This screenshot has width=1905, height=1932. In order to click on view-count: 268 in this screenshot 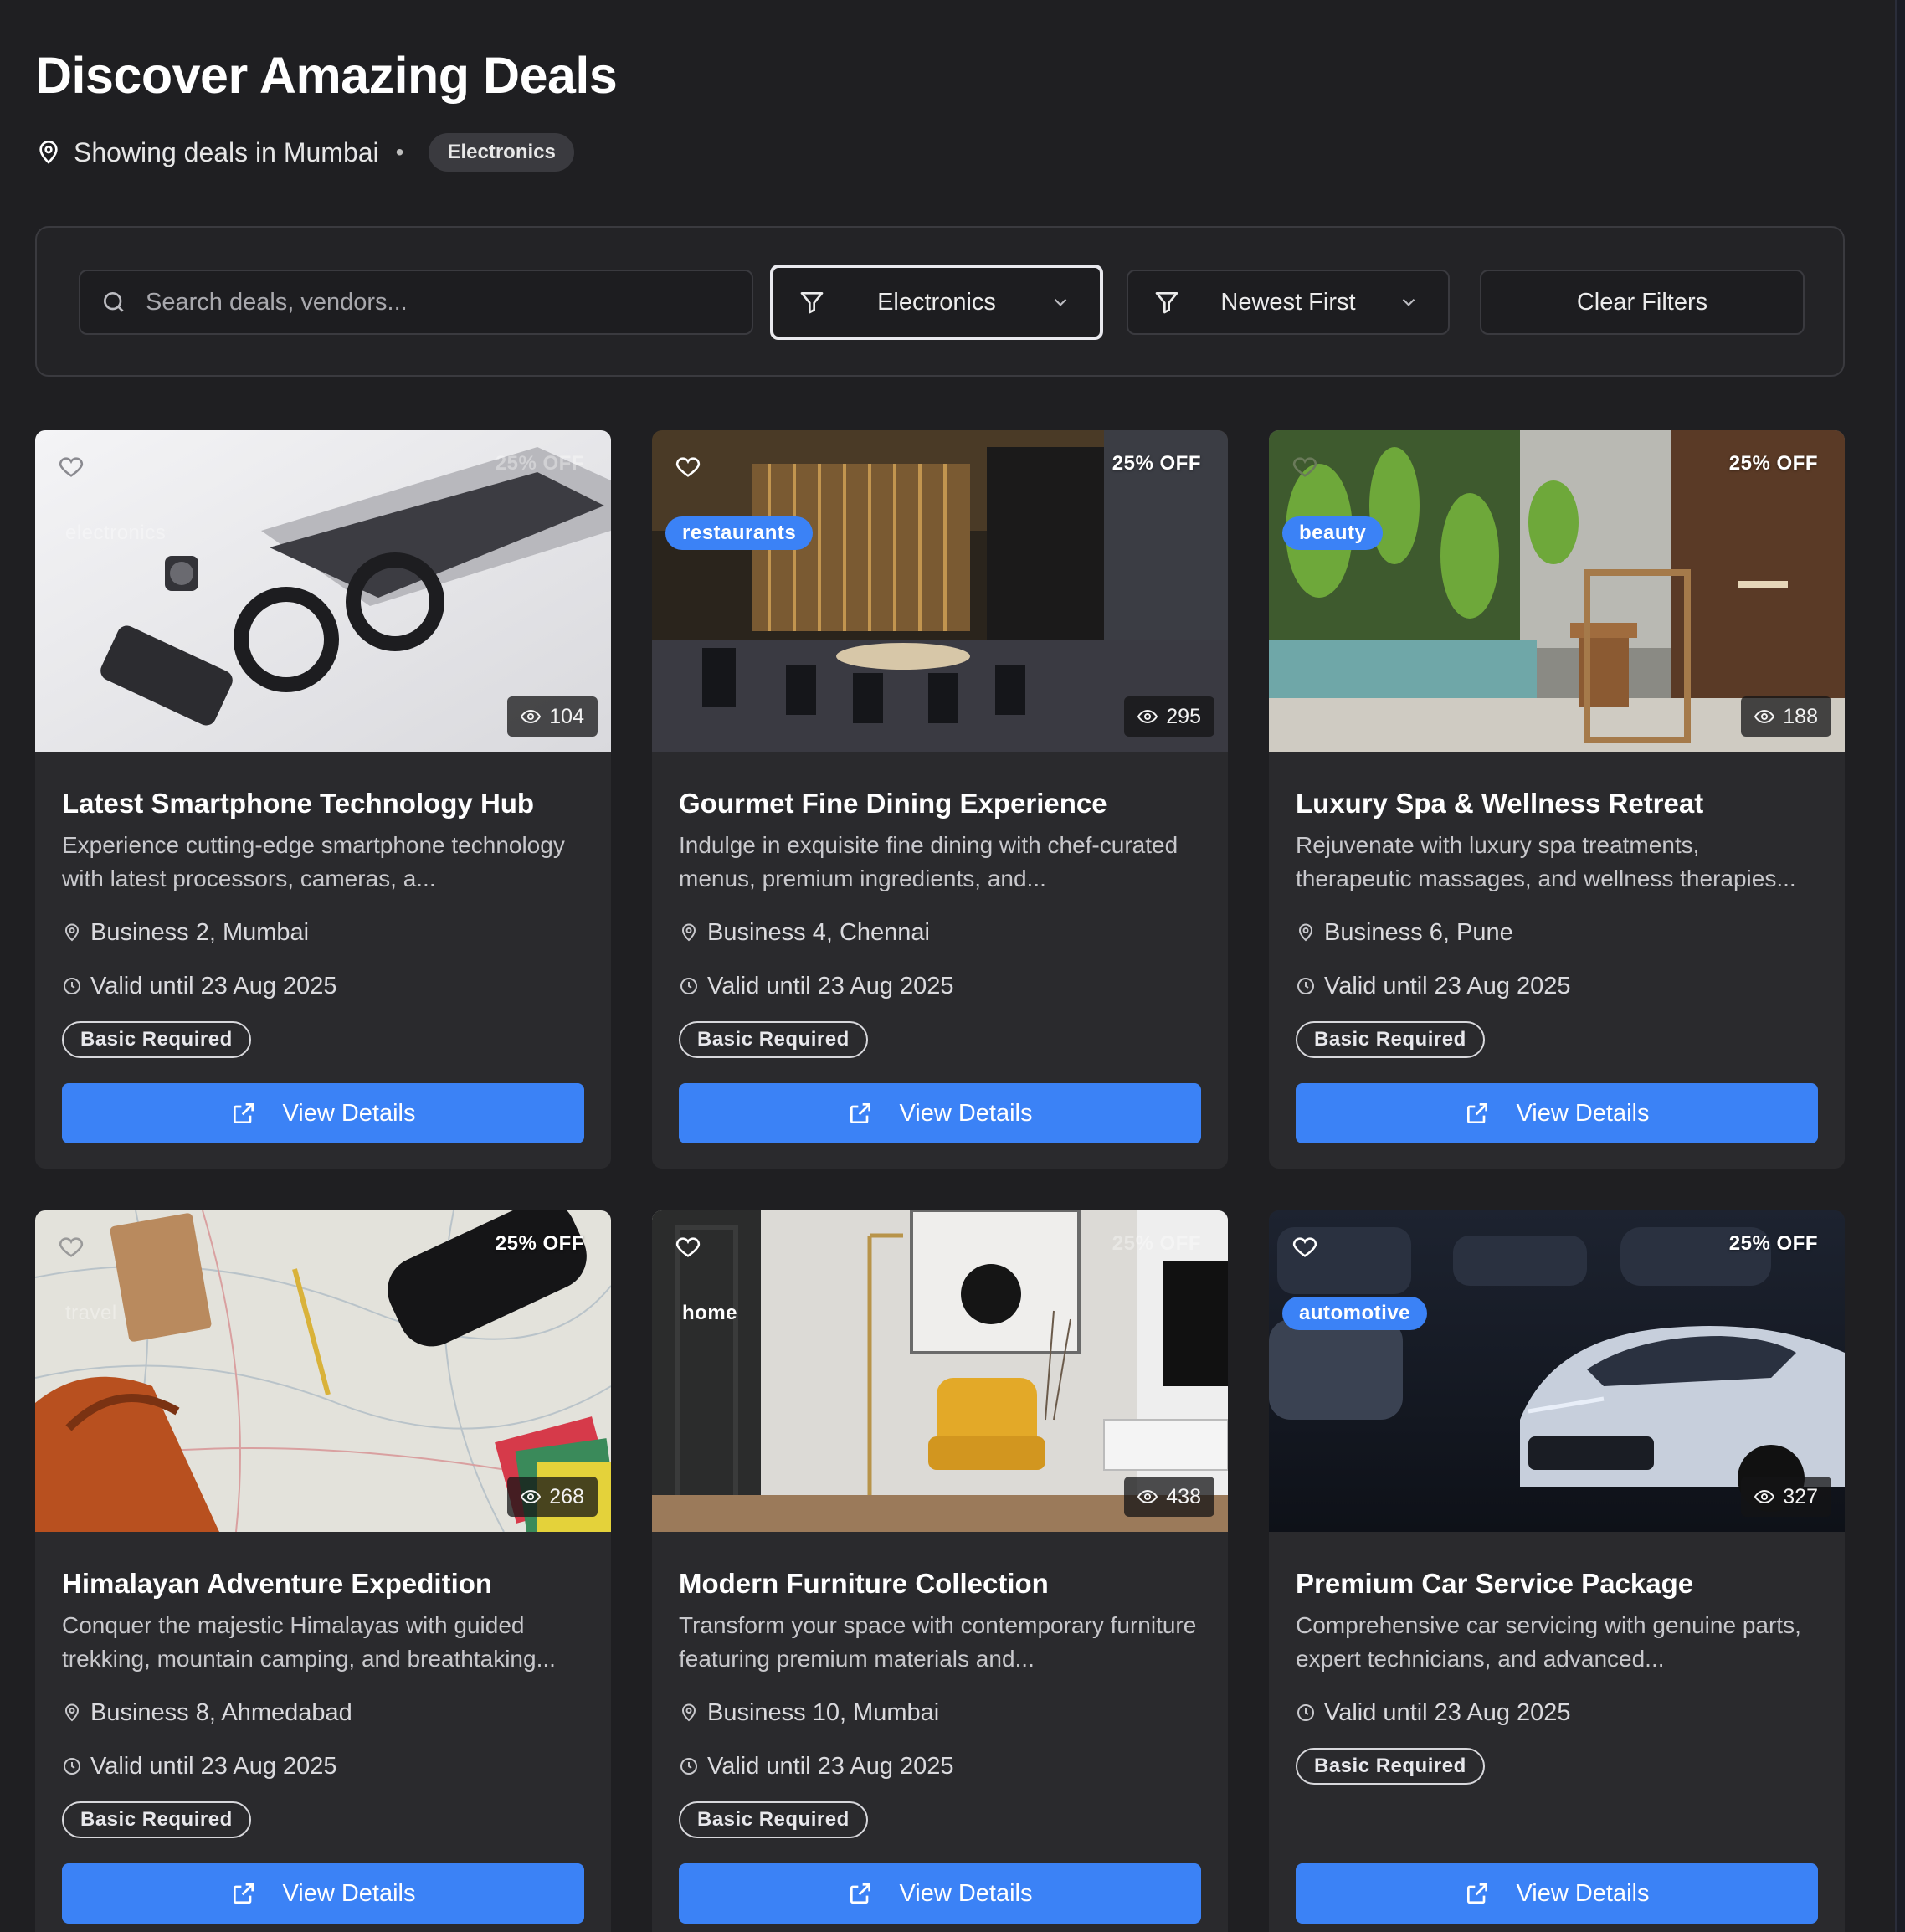, I will do `click(552, 1497)`.